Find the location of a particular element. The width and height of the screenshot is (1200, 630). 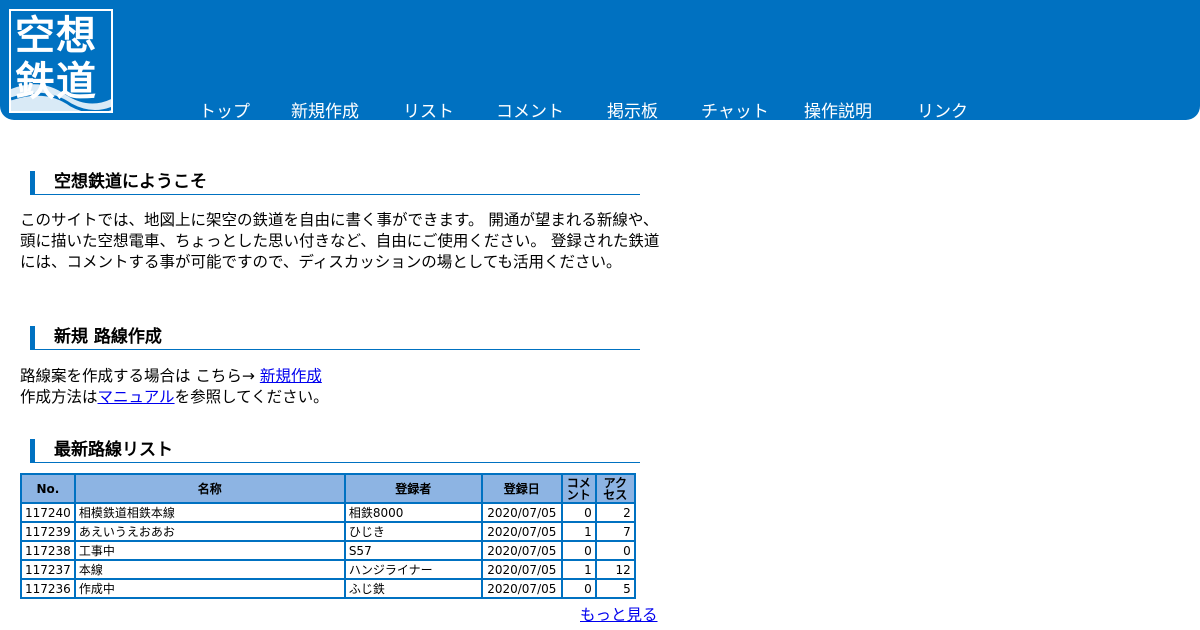

create-line1: 路線案を作成する場合は こちら→ 新規作成 is located at coordinates (171, 376).